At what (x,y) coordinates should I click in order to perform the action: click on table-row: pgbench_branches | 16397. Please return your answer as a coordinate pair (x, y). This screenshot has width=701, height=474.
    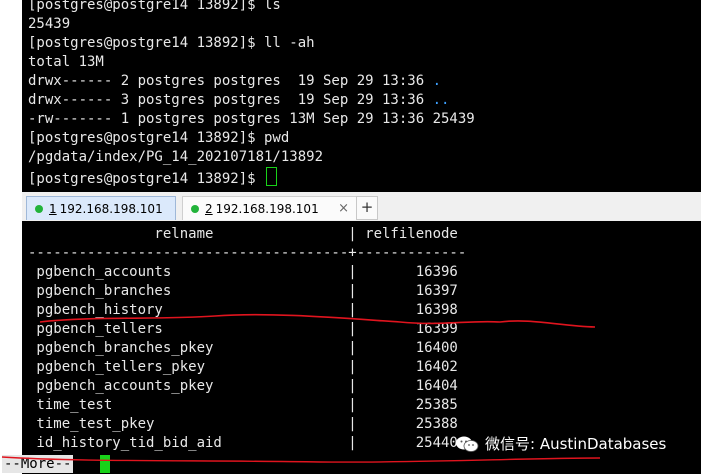
    Looking at the image, I should click on (243, 291).